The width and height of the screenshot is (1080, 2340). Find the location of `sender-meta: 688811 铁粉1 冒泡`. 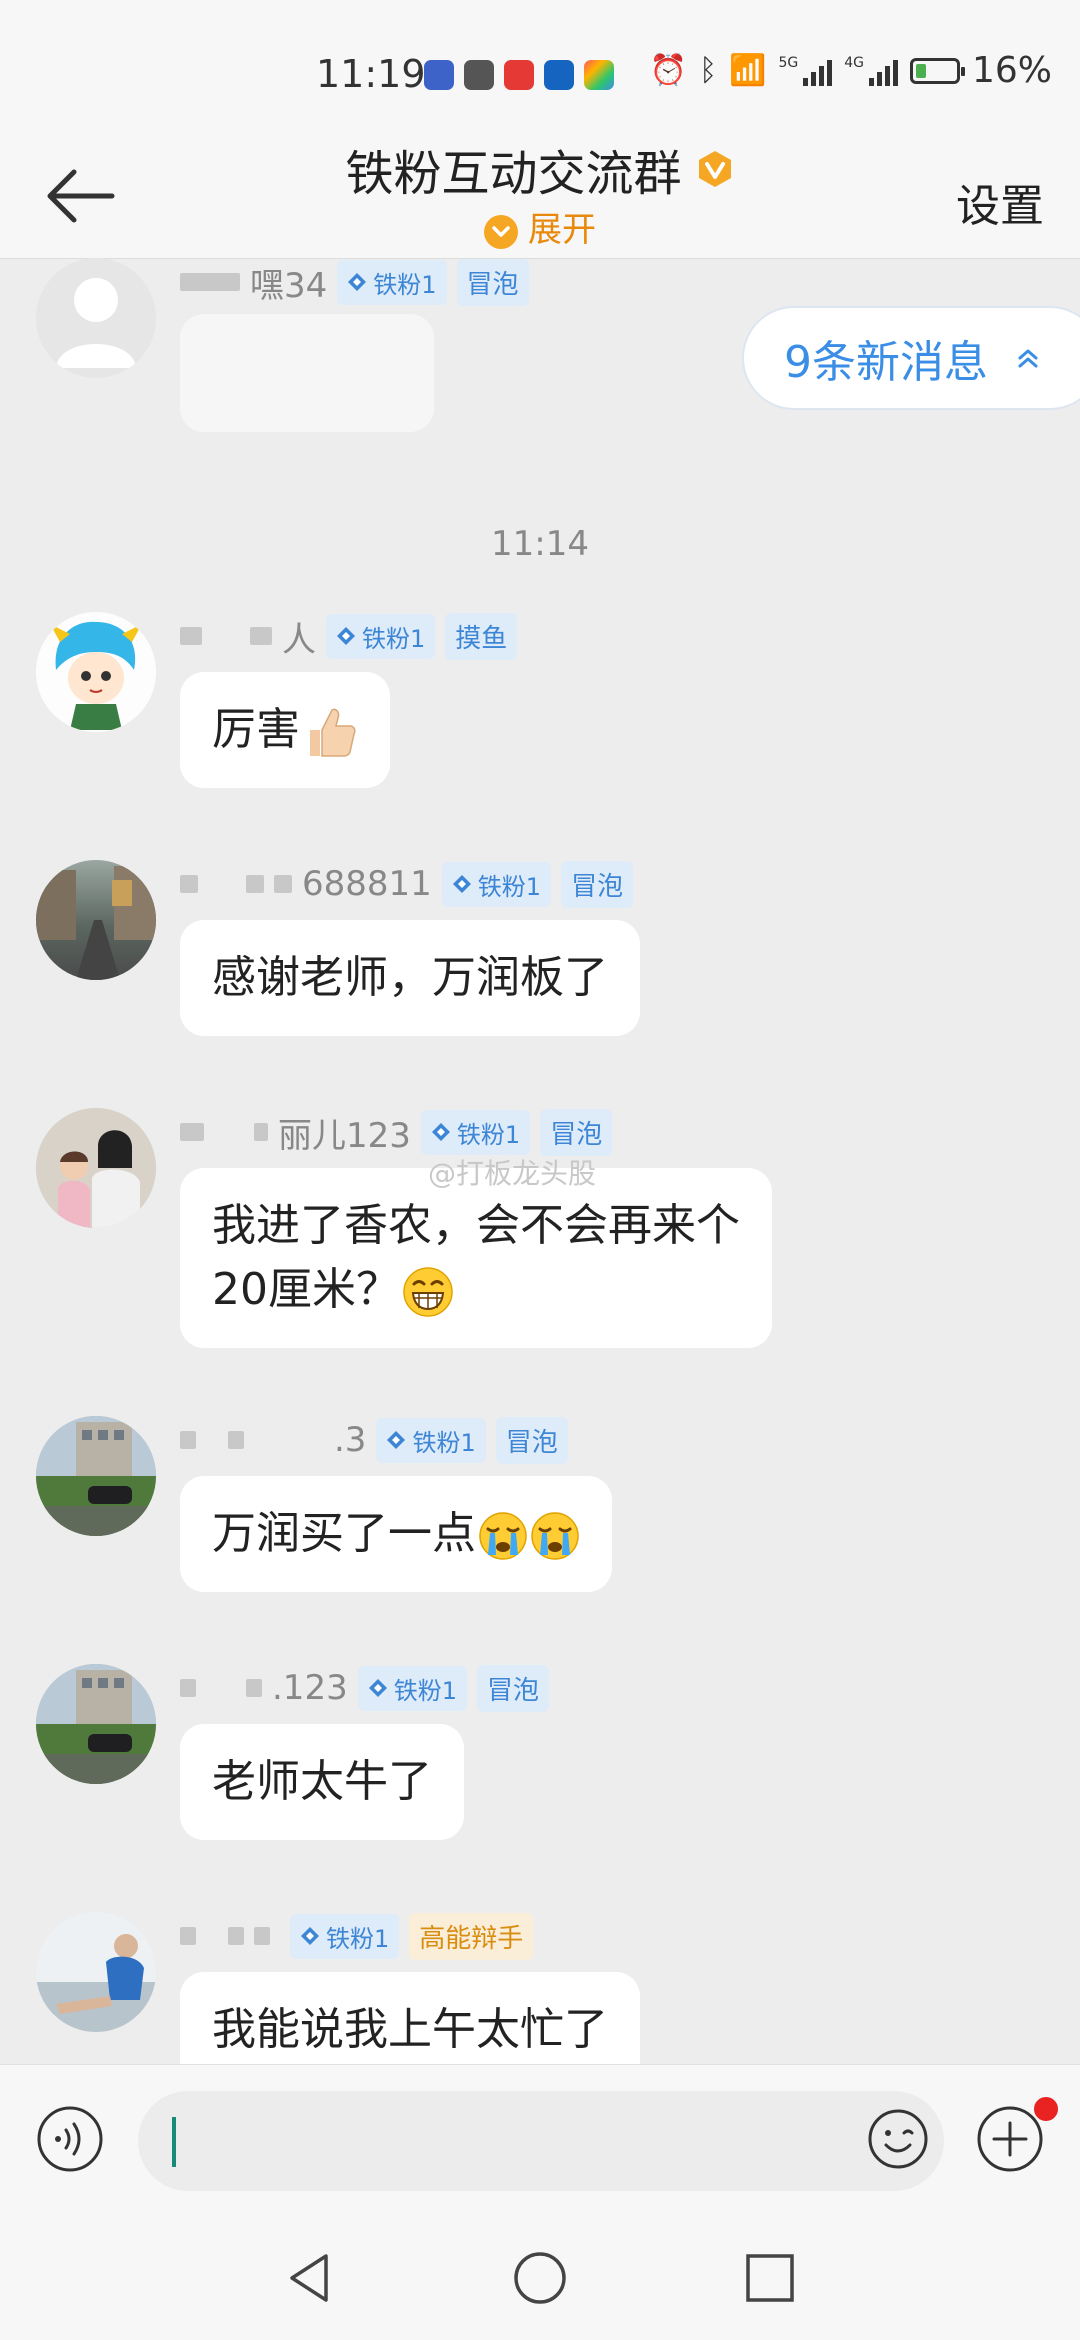

sender-meta: 688811 铁粉1 冒泡 is located at coordinates (407, 884).